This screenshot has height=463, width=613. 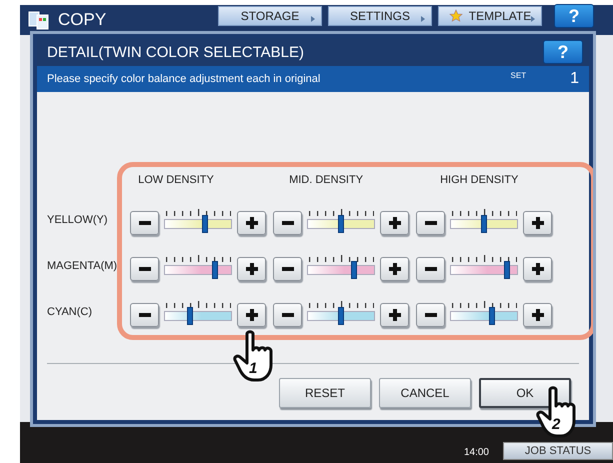 I want to click on column-header: MID. DENSITY, so click(x=326, y=180).